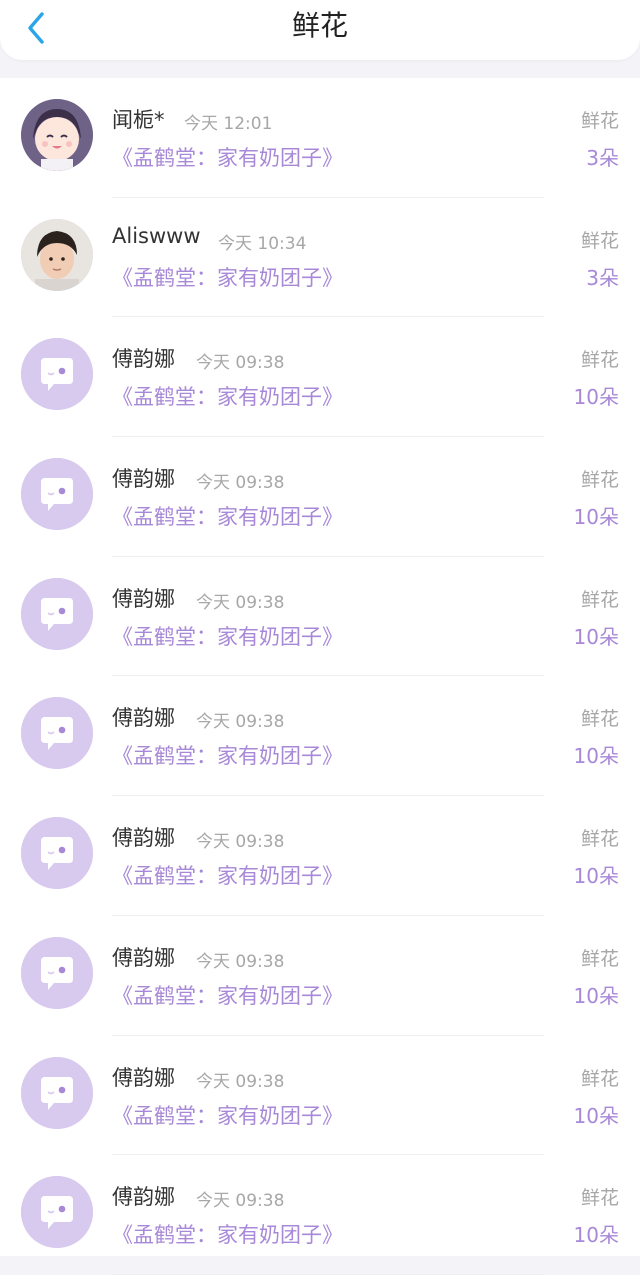  What do you see at coordinates (262, 243) in the screenshot?
I see `timestamp: 今天 10:34` at bounding box center [262, 243].